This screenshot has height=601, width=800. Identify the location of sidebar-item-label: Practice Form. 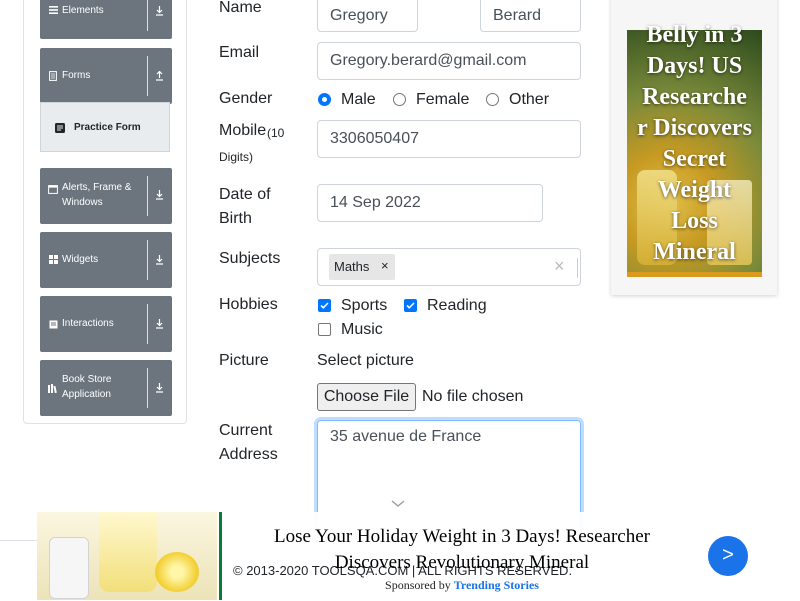
(107, 127).